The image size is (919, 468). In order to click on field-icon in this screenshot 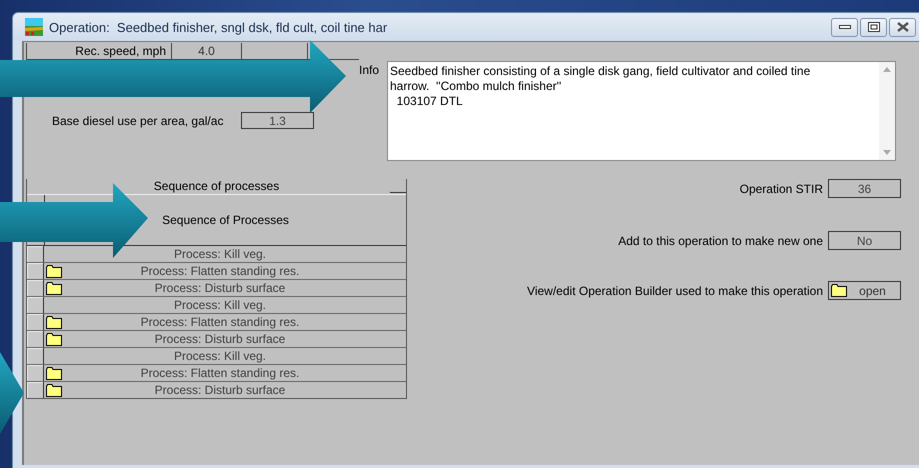, I will do `click(34, 27)`.